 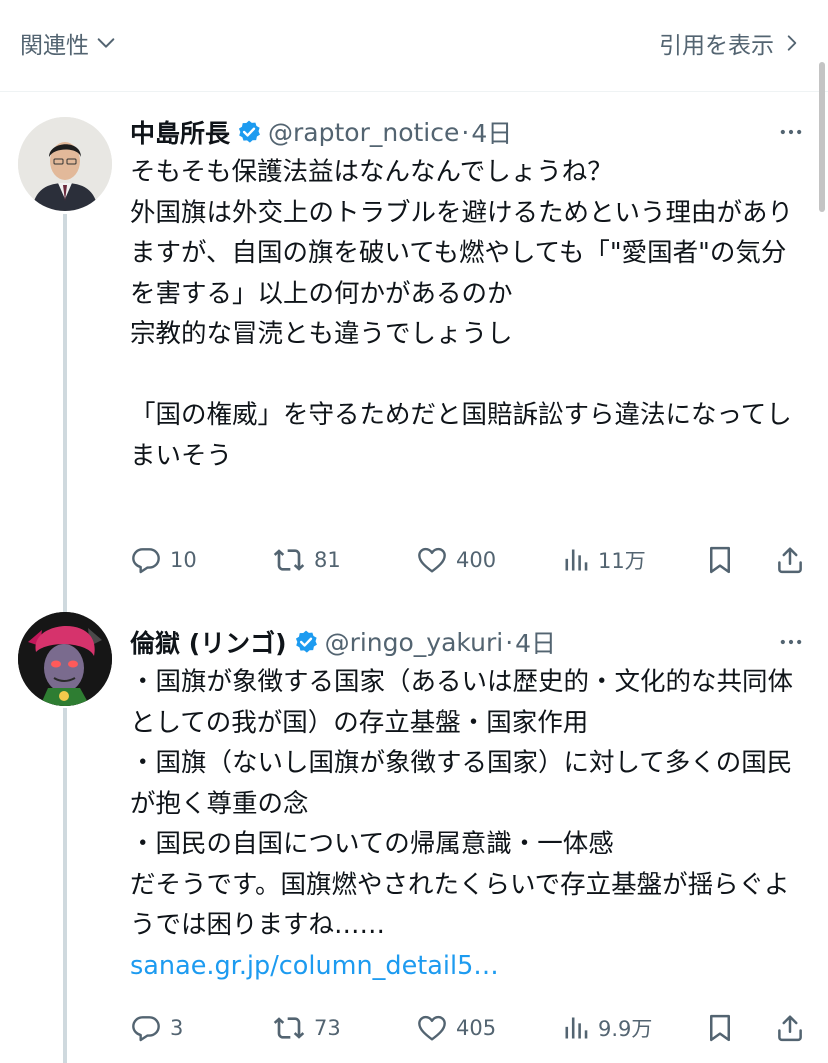 I want to click on like-button: 405, so click(x=456, y=1028).